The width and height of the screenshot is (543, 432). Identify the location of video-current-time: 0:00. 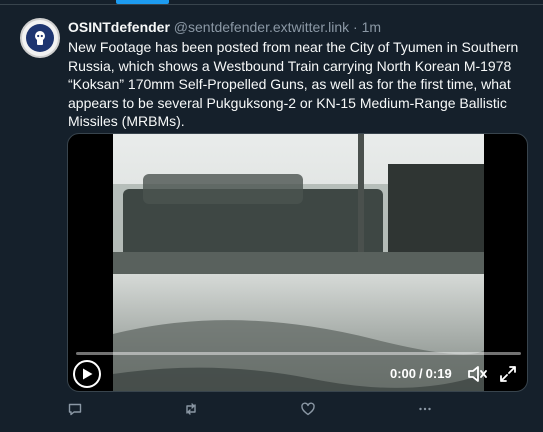
(403, 373).